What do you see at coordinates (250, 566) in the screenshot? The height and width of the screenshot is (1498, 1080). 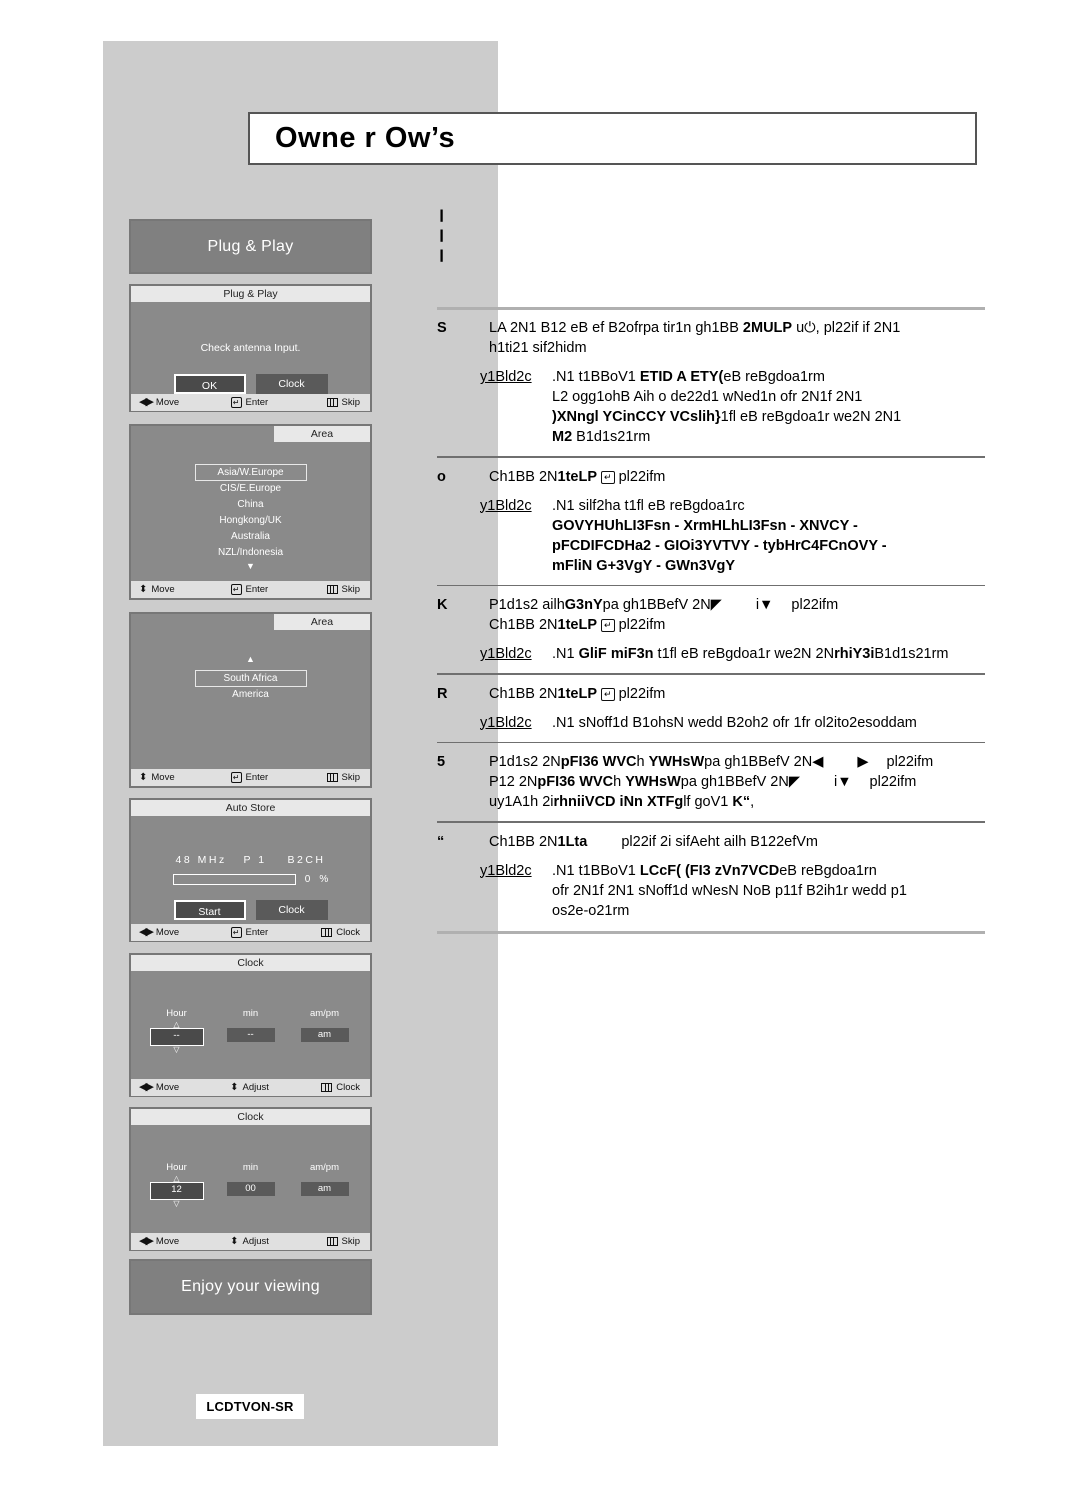 I see `scroll-down-arrow-icon: ▼` at bounding box center [250, 566].